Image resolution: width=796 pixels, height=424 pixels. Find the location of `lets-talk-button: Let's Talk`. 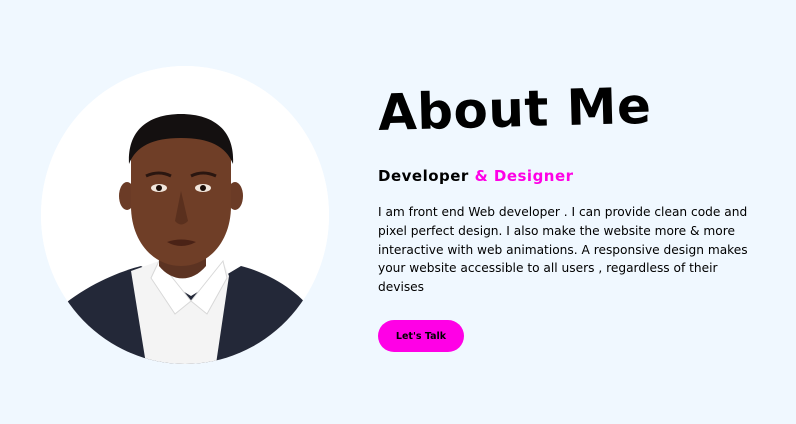

lets-talk-button: Let's Talk is located at coordinates (421, 336).